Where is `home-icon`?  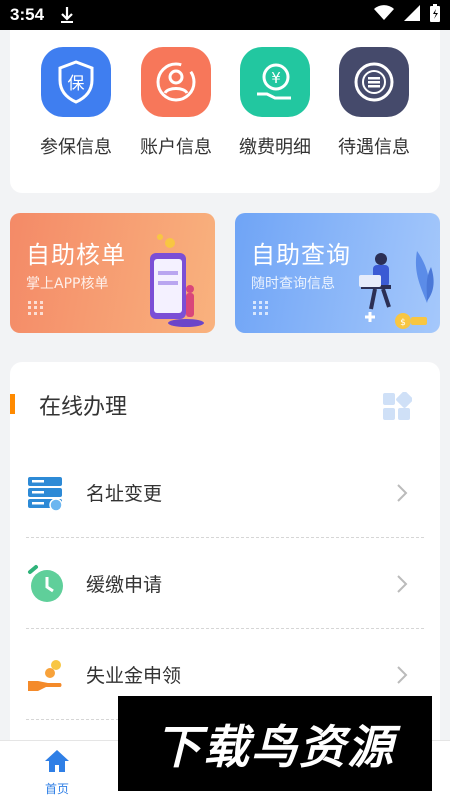 home-icon is located at coordinates (57, 763).